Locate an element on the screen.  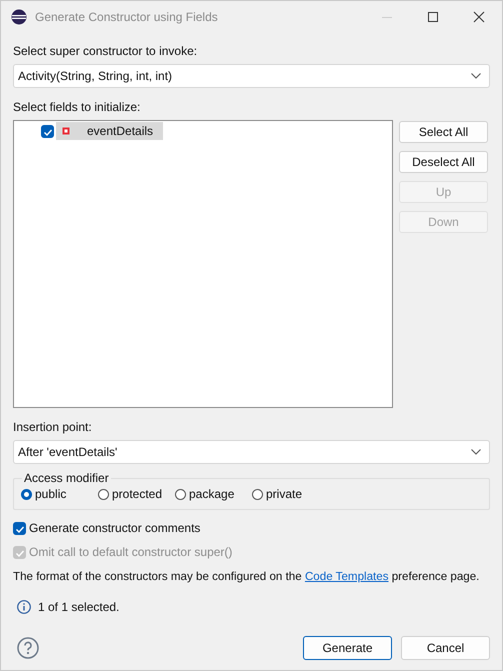
maximize-icon is located at coordinates (433, 16).